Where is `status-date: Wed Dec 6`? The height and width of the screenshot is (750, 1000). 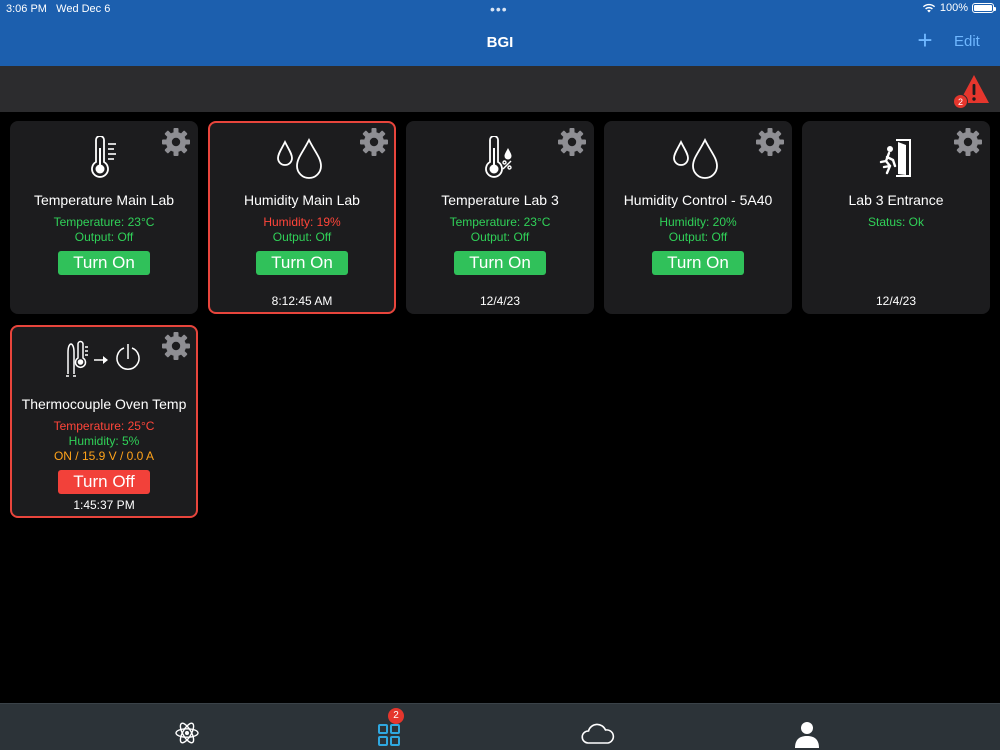
status-date: Wed Dec 6 is located at coordinates (83, 9).